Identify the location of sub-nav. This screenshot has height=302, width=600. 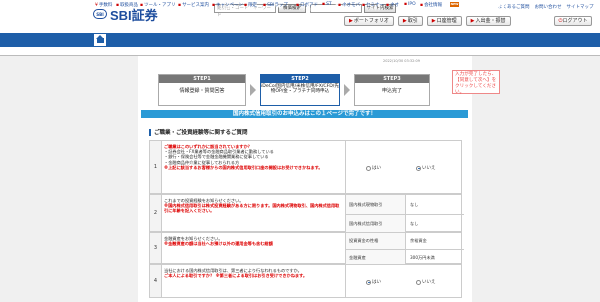
(300, 51).